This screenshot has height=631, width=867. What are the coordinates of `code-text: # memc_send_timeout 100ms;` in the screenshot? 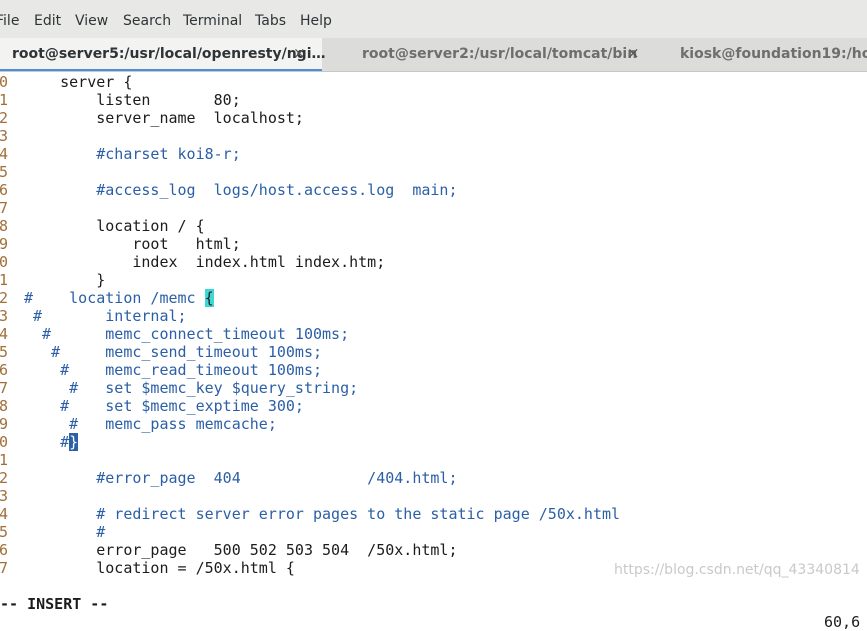 It's located at (173, 352).